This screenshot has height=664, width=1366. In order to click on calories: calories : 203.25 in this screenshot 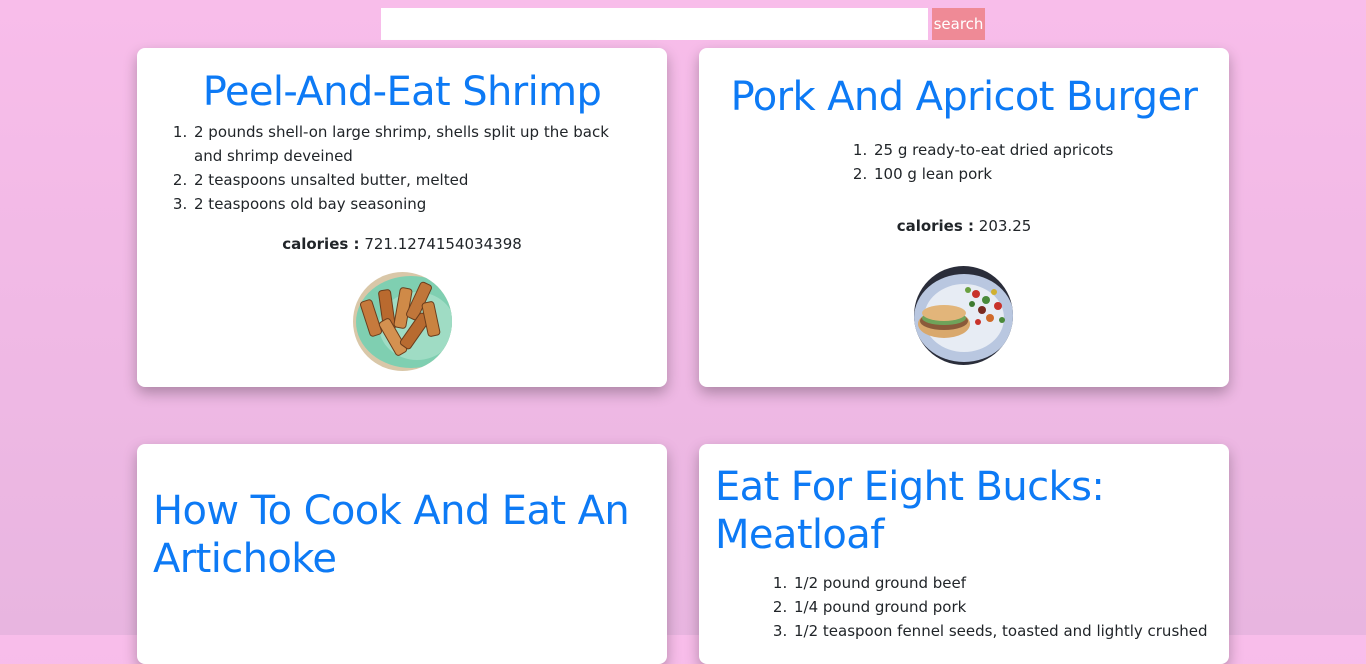, I will do `click(964, 226)`.